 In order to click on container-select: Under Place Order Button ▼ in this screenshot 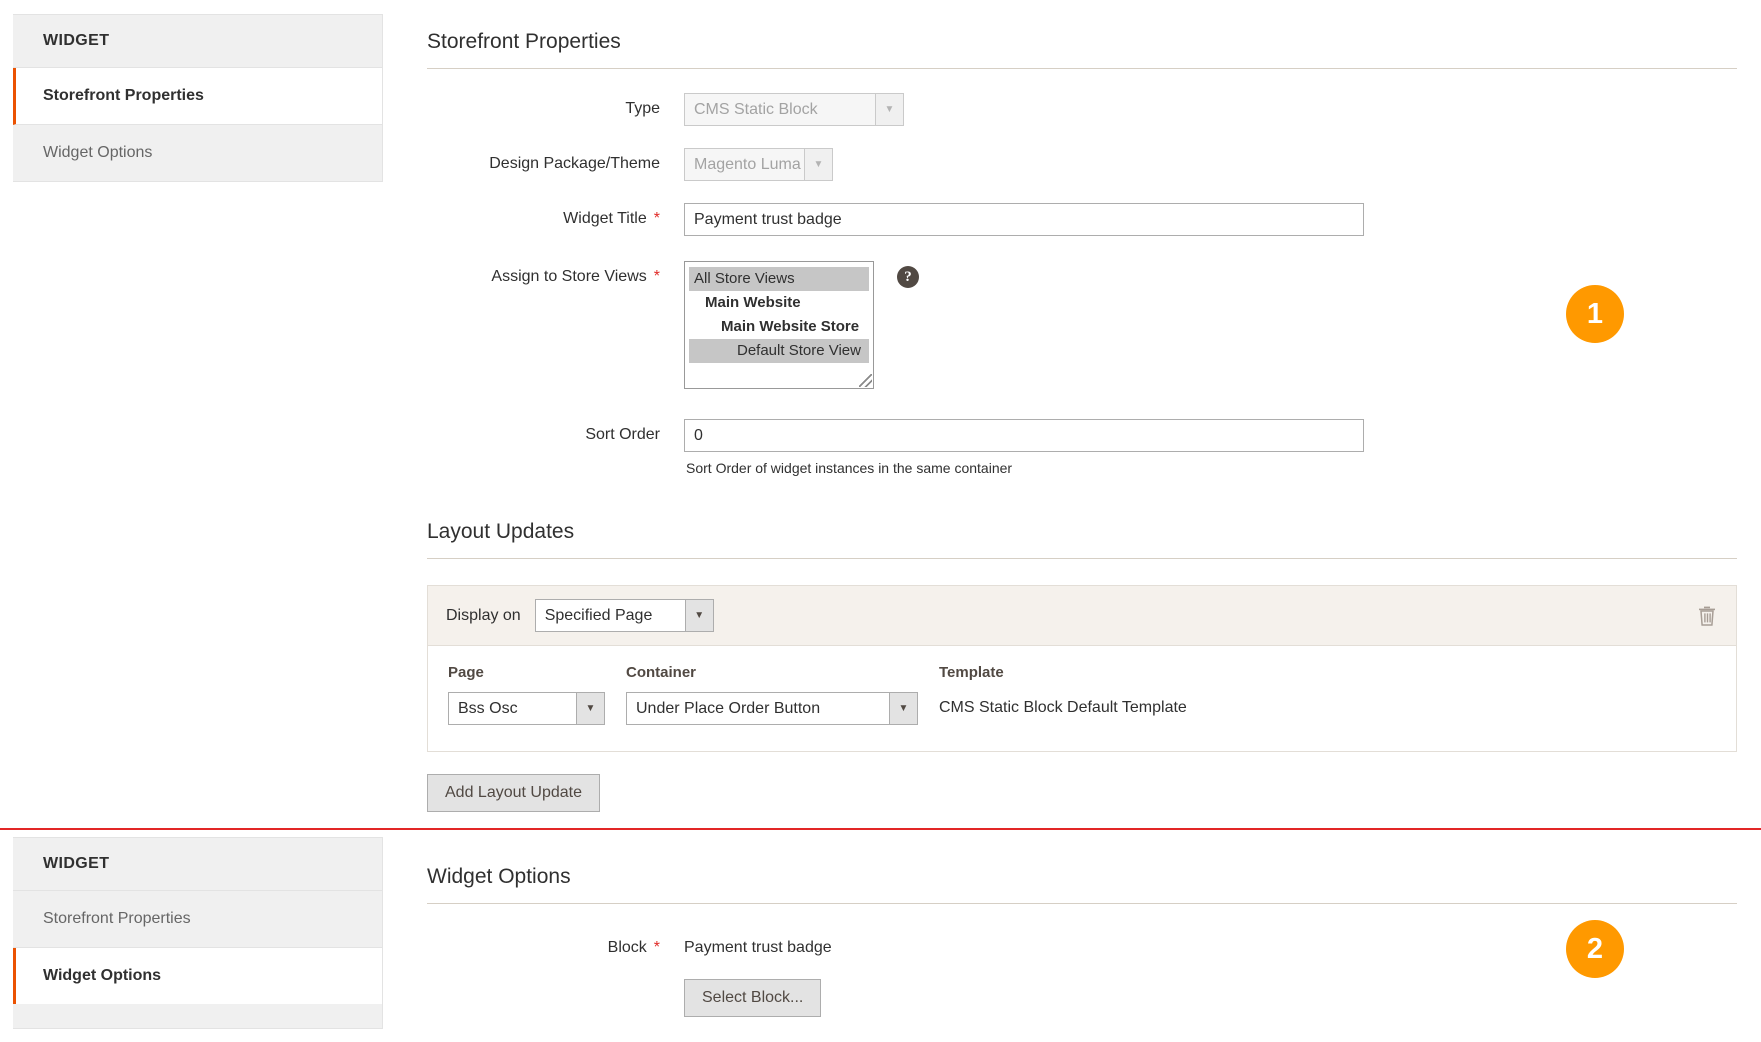, I will do `click(772, 708)`.